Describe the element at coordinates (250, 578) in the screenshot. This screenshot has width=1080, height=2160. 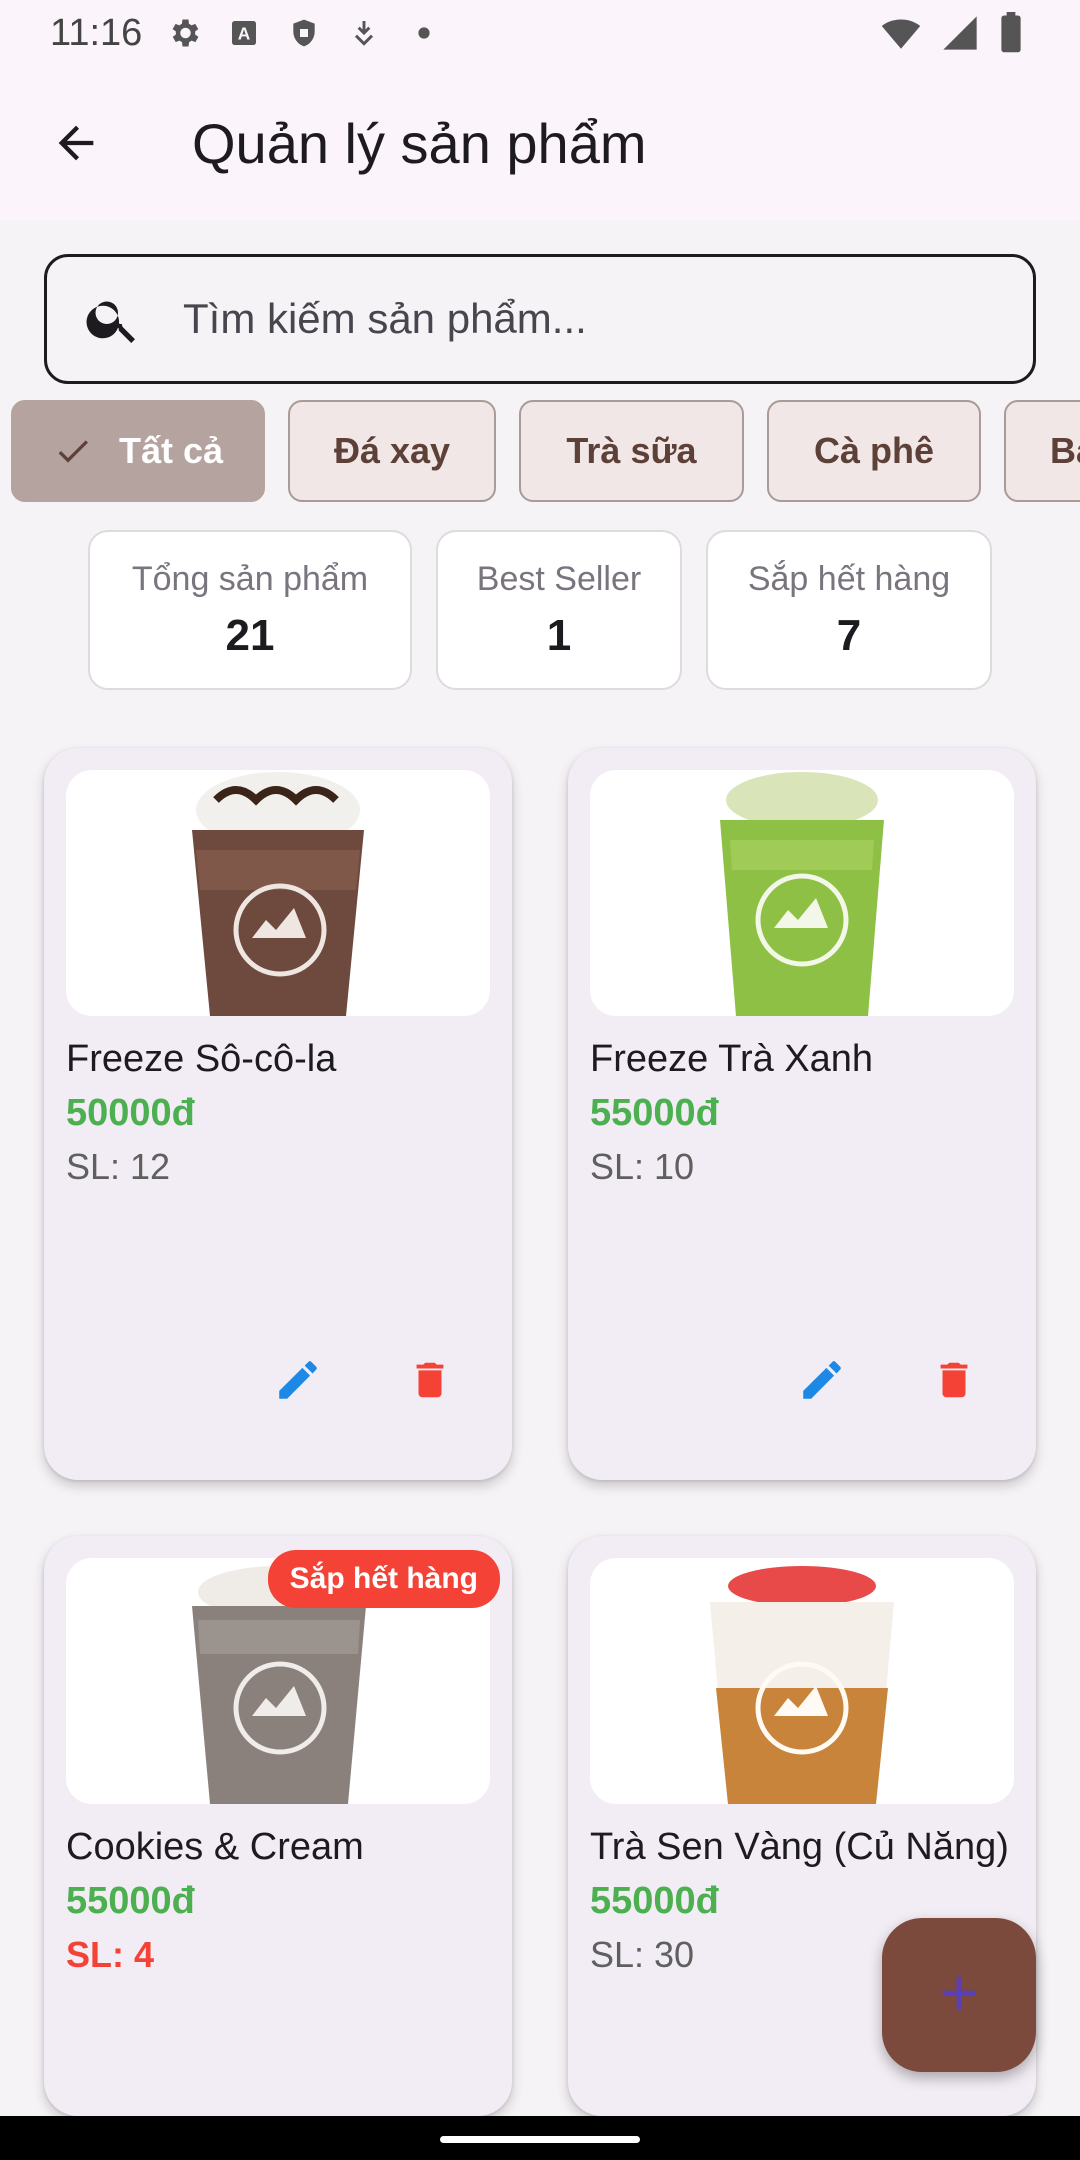
I see `stat-label: Tổng sản phẩm` at that location.